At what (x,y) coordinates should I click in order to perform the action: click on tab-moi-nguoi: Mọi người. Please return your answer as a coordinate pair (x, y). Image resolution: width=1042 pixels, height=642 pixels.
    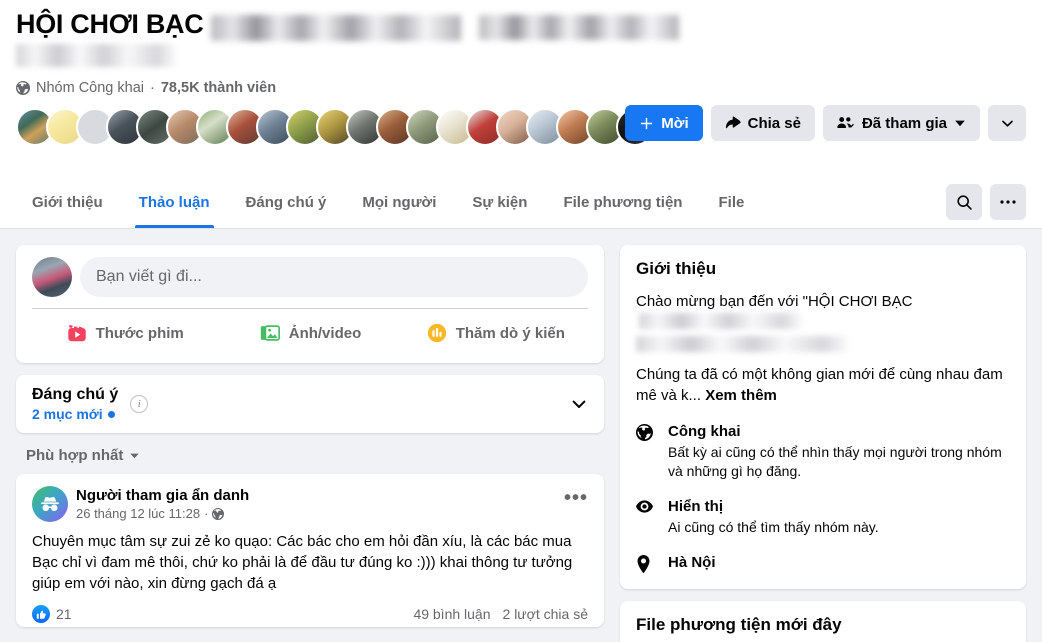
    Looking at the image, I should click on (399, 202).